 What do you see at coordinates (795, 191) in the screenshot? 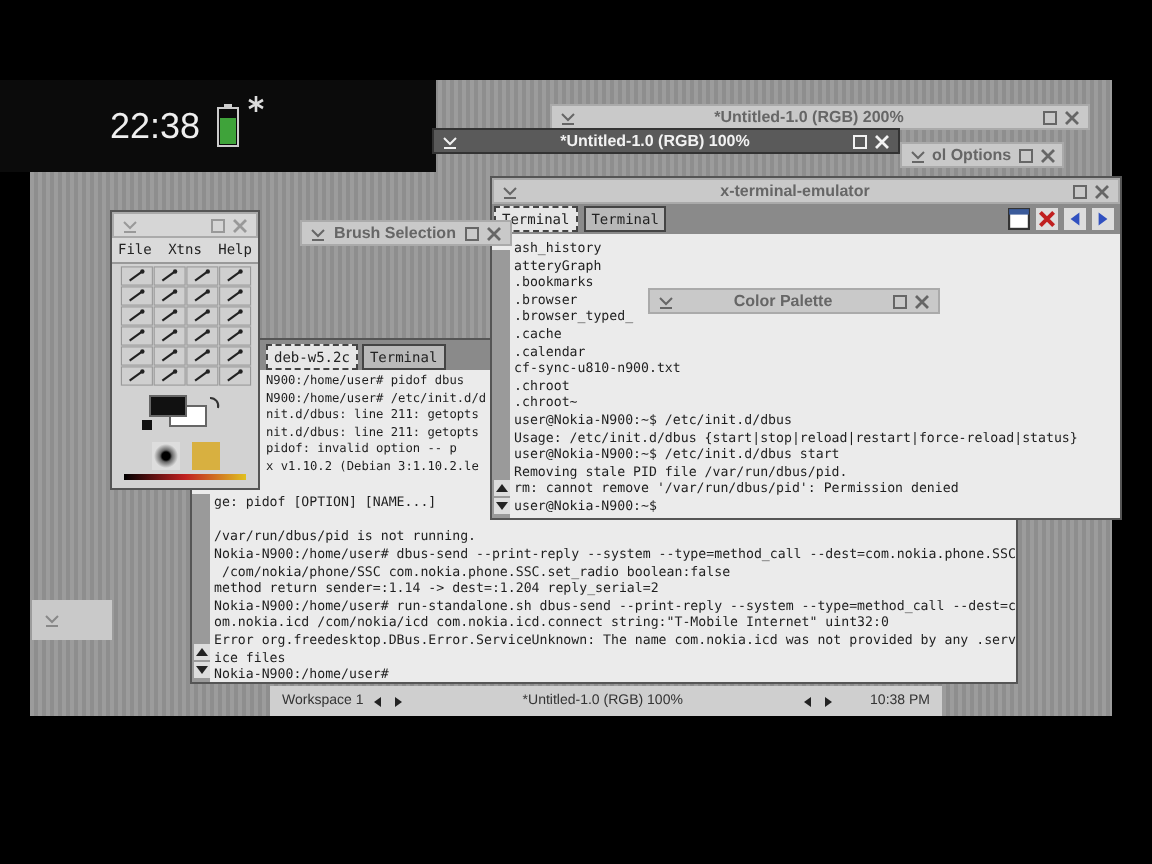
I see `window-title: x-terminal-emulator` at bounding box center [795, 191].